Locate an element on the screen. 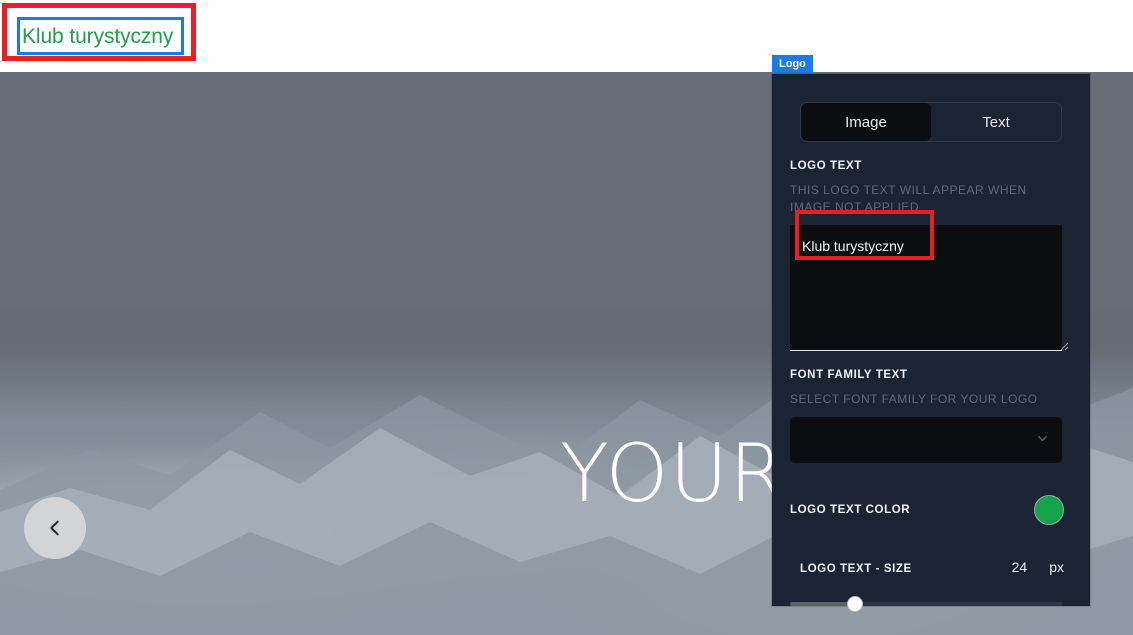 The image size is (1133, 635). logo-preview-container: Klub turystyczny is located at coordinates (100, 36).